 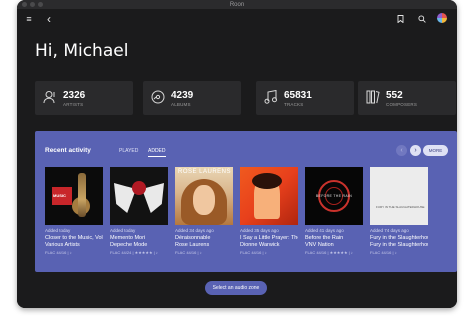 I want to click on previous-page-button: ‹, so click(x=401, y=150).